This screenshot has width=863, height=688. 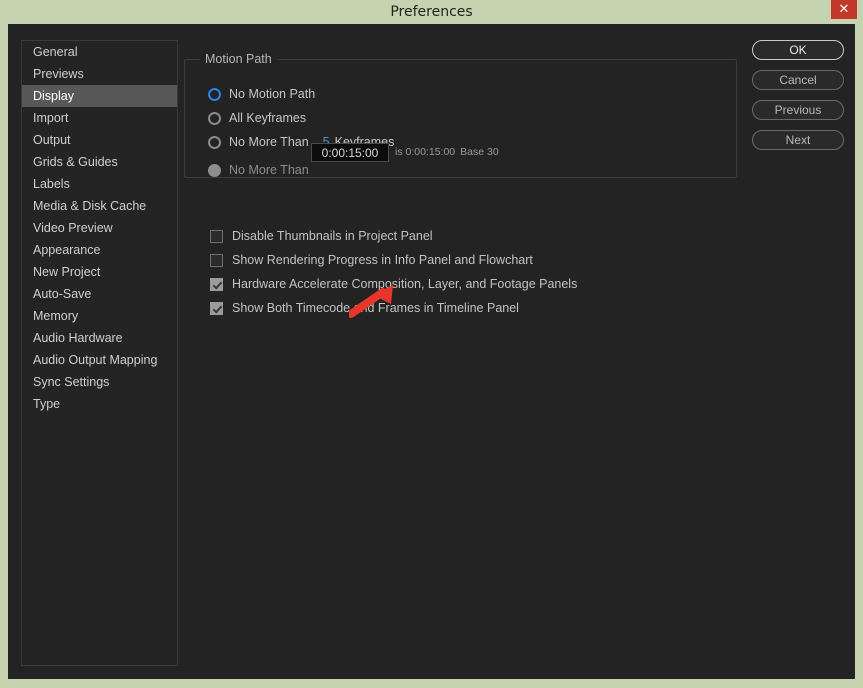 What do you see at coordinates (238, 59) in the screenshot?
I see `motion-path-legend: Motion Path` at bounding box center [238, 59].